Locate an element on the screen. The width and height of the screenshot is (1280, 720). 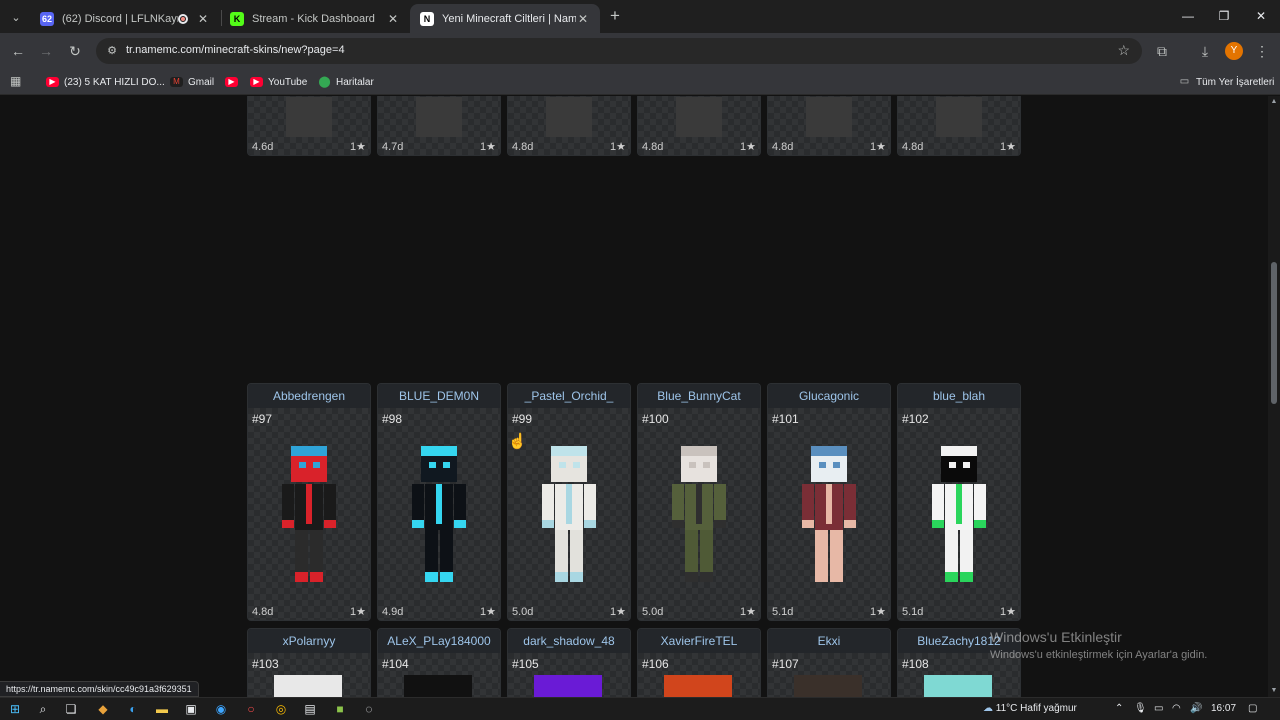
skin-card: 4.7d 1★ is located at coordinates (439, 126).